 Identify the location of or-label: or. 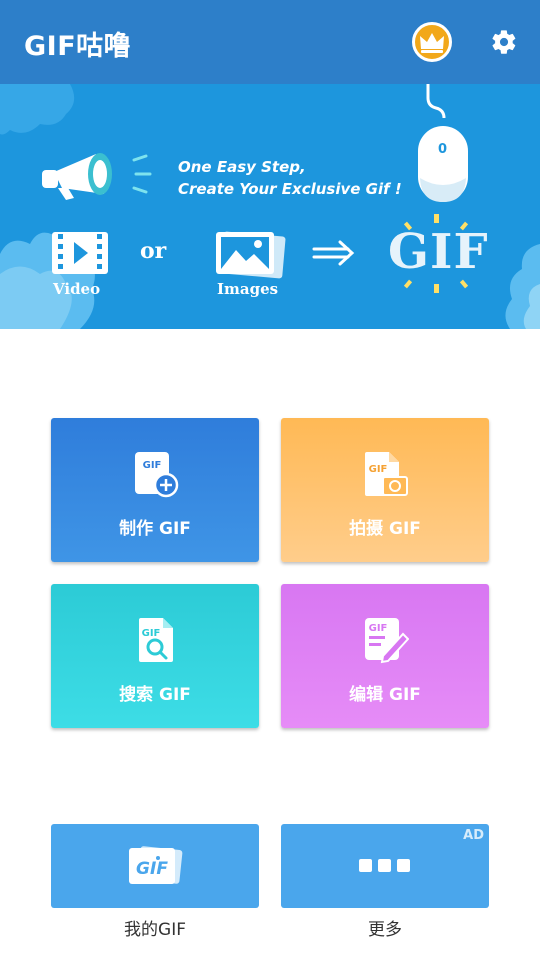
(153, 251).